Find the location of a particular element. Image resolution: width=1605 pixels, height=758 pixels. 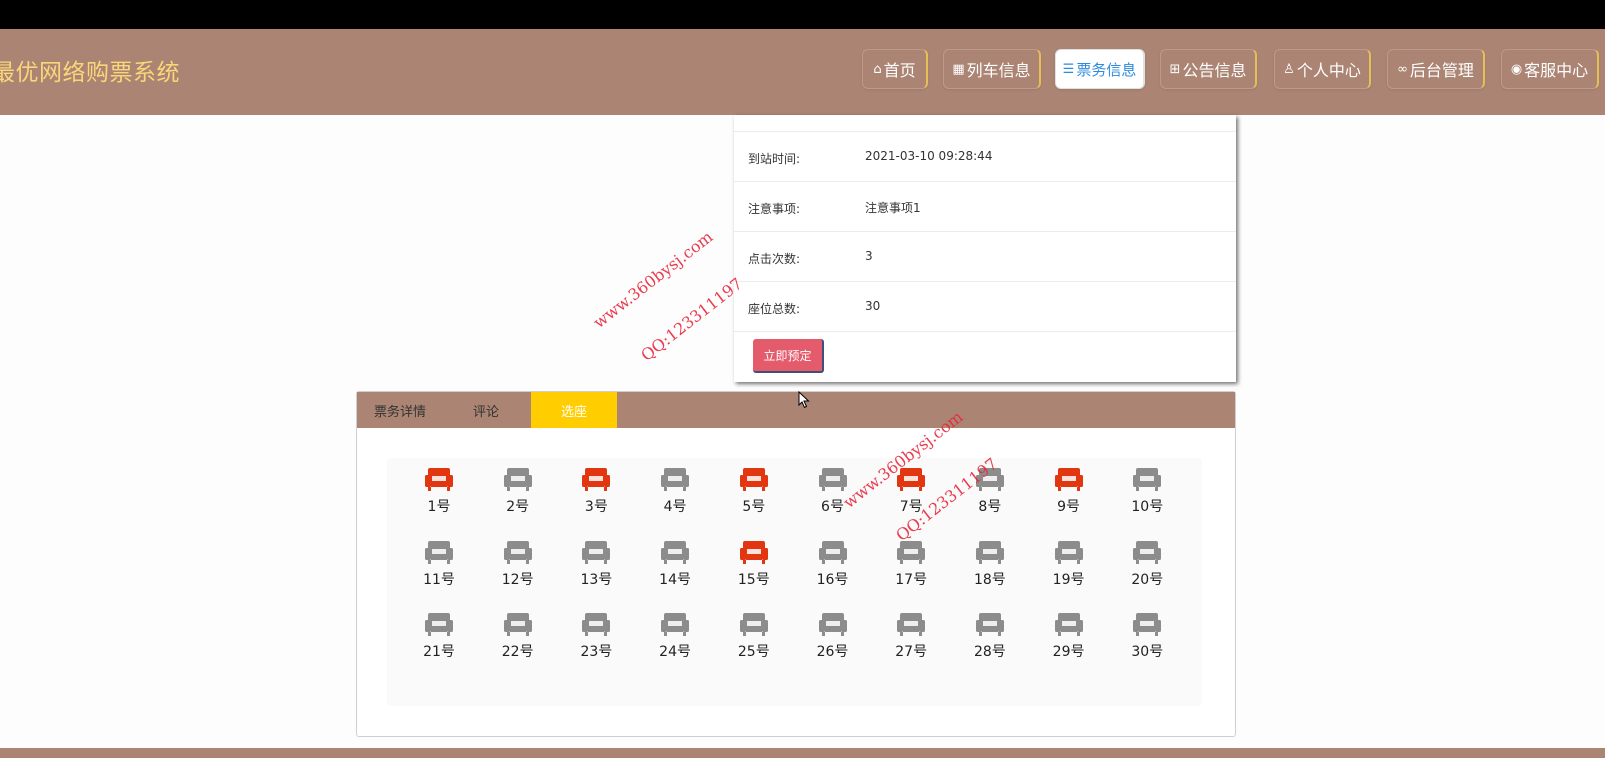

detail-row-clicks: 点击次数: 3 is located at coordinates (985, 256).